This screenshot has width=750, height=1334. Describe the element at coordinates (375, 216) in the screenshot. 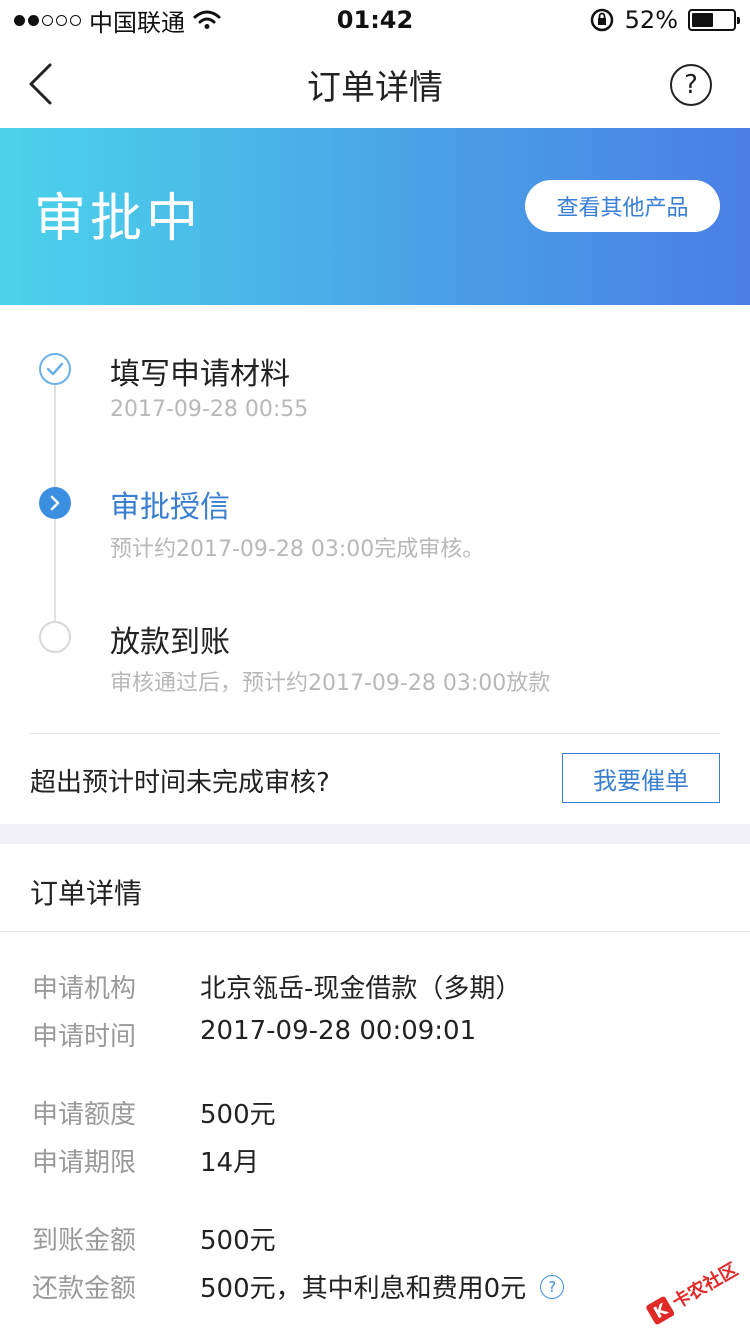

I see `status-banner: 审批中 查看其他产品` at that location.